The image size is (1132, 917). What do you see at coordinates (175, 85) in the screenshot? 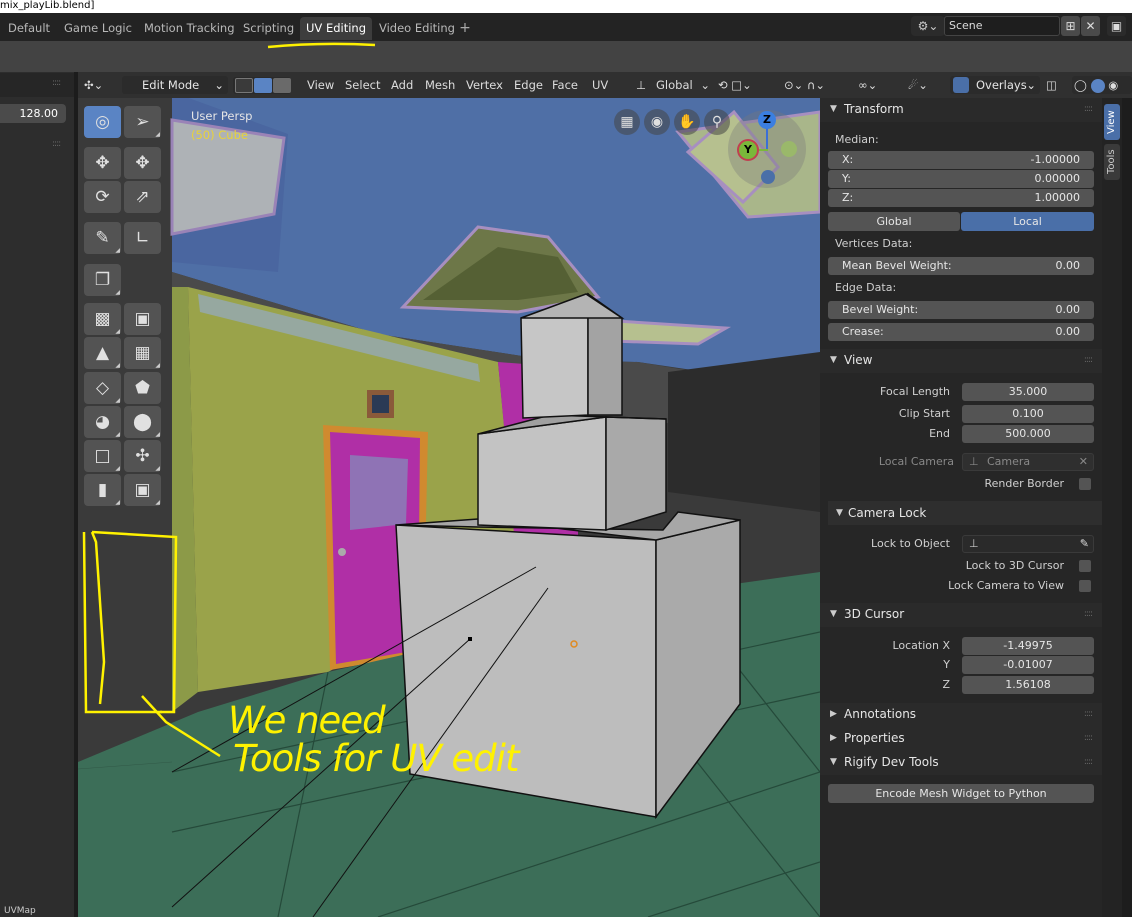
I see `mode-dropdown: Edit Mode ⌄` at bounding box center [175, 85].